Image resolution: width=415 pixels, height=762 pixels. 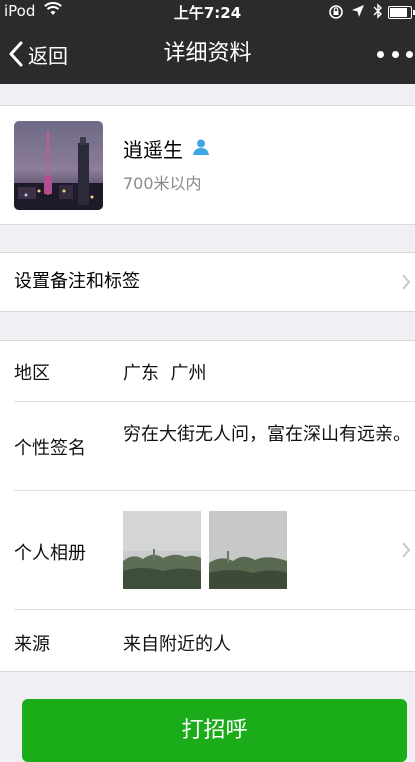 What do you see at coordinates (267, 434) in the screenshot?
I see `signature-value: 穷在大街无人问，富在深山有远亲。` at bounding box center [267, 434].